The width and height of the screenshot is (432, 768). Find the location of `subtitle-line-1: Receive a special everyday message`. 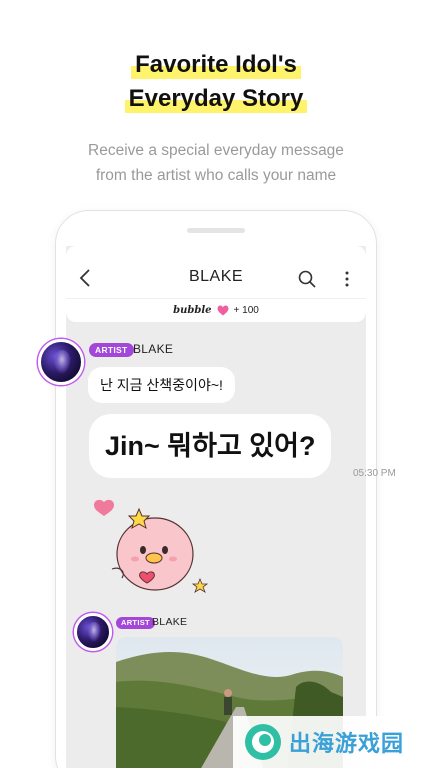

subtitle-line-1: Receive a special everyday message is located at coordinates (216, 150).